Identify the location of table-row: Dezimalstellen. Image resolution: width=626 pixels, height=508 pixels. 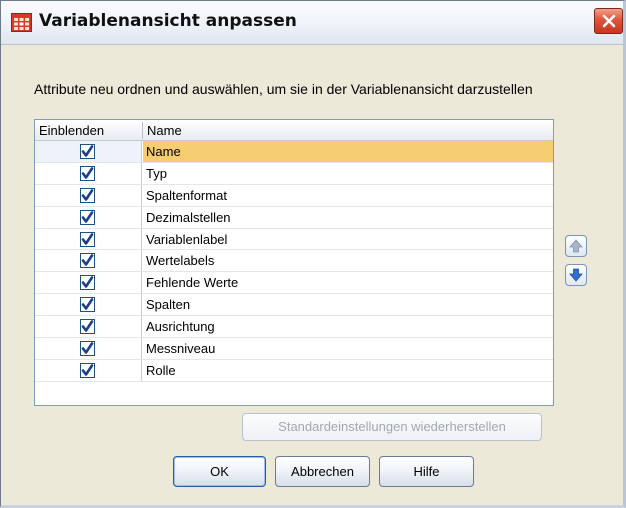
(294, 217).